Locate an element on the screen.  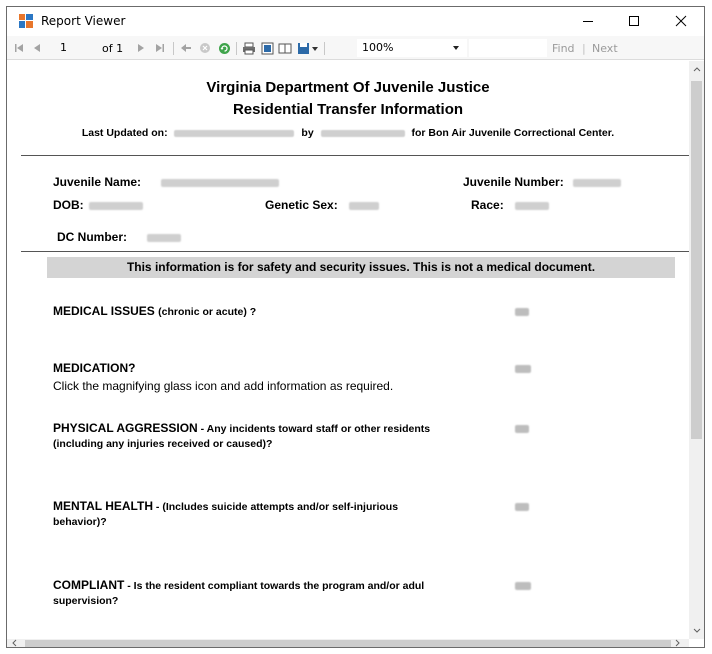
scroll-left-icon is located at coordinates (14, 643).